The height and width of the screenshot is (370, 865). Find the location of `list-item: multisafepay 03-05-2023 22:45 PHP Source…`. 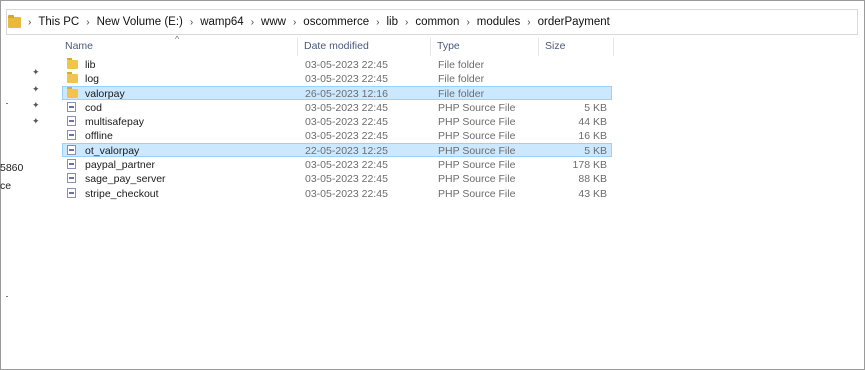

list-item: multisafepay 03-05-2023 22:45 PHP Source… is located at coordinates (337, 121).